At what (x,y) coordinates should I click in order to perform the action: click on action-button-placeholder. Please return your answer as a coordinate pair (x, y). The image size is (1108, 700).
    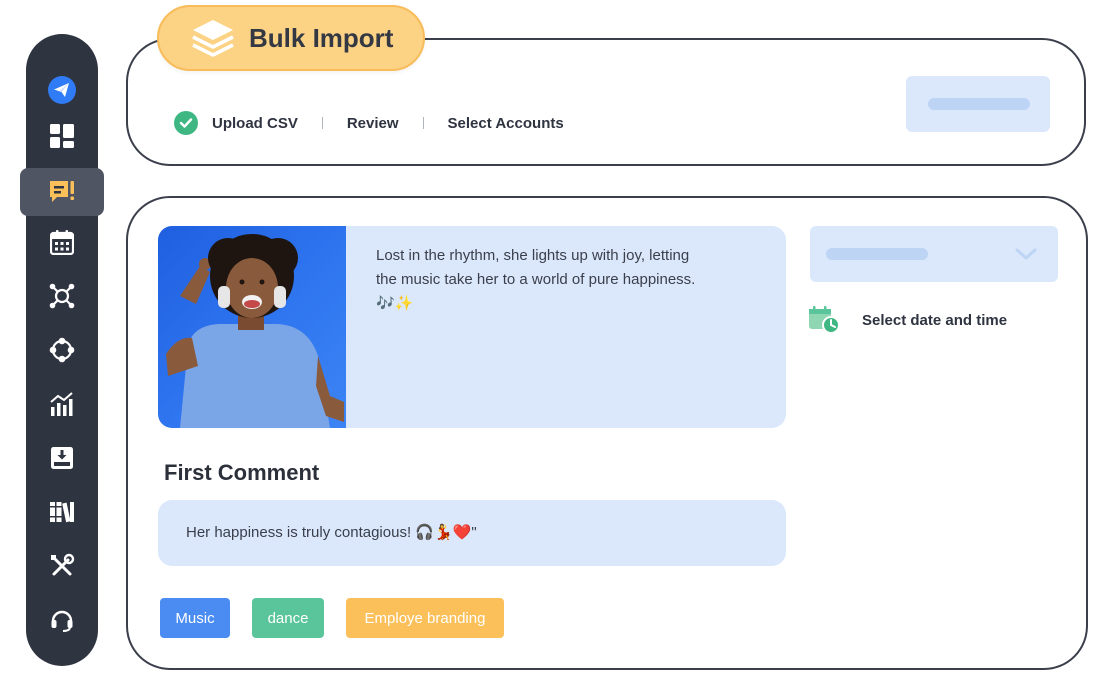
    Looking at the image, I should click on (978, 104).